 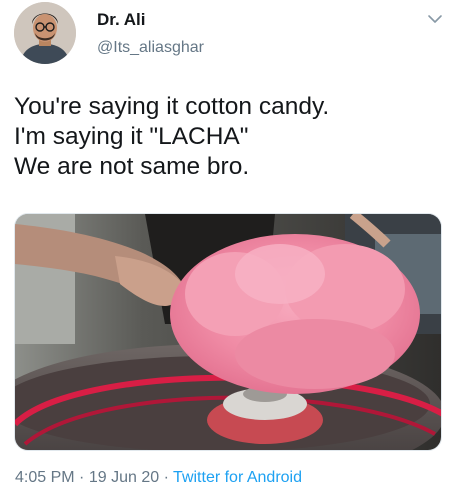 I want to click on user-handle: @Its_aliasghar, so click(x=150, y=48).